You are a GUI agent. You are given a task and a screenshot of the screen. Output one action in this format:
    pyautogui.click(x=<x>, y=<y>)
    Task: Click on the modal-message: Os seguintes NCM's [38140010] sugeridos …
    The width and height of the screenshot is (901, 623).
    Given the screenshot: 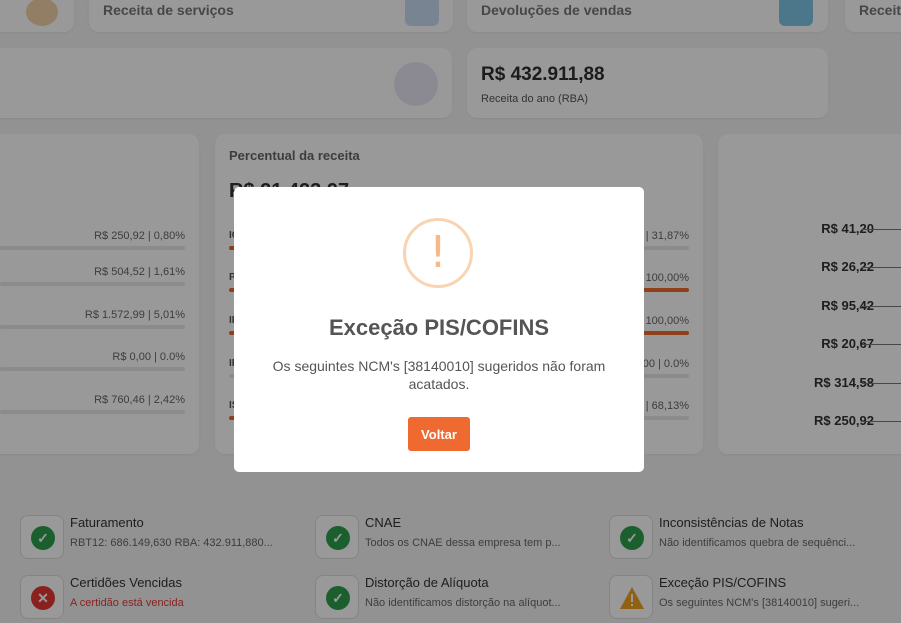 What is the action you would take?
    pyautogui.click(x=439, y=375)
    